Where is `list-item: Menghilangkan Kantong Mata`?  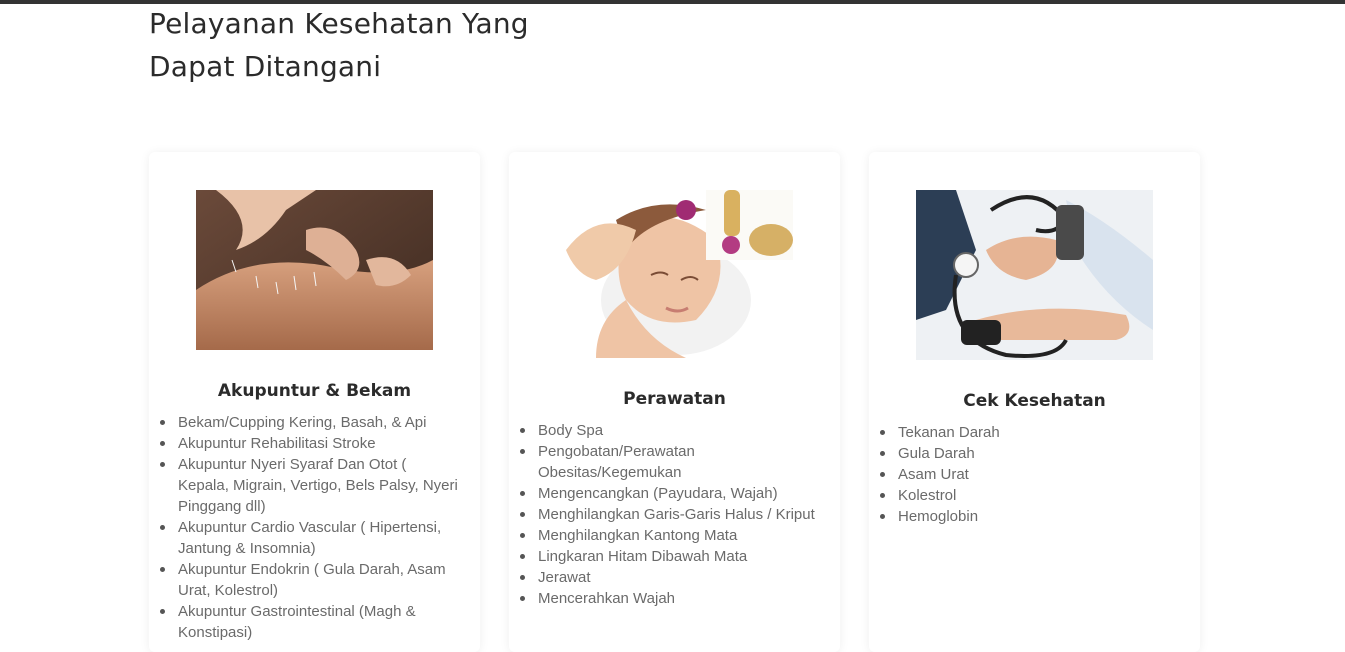 list-item: Menghilangkan Kantong Mata is located at coordinates (670, 535).